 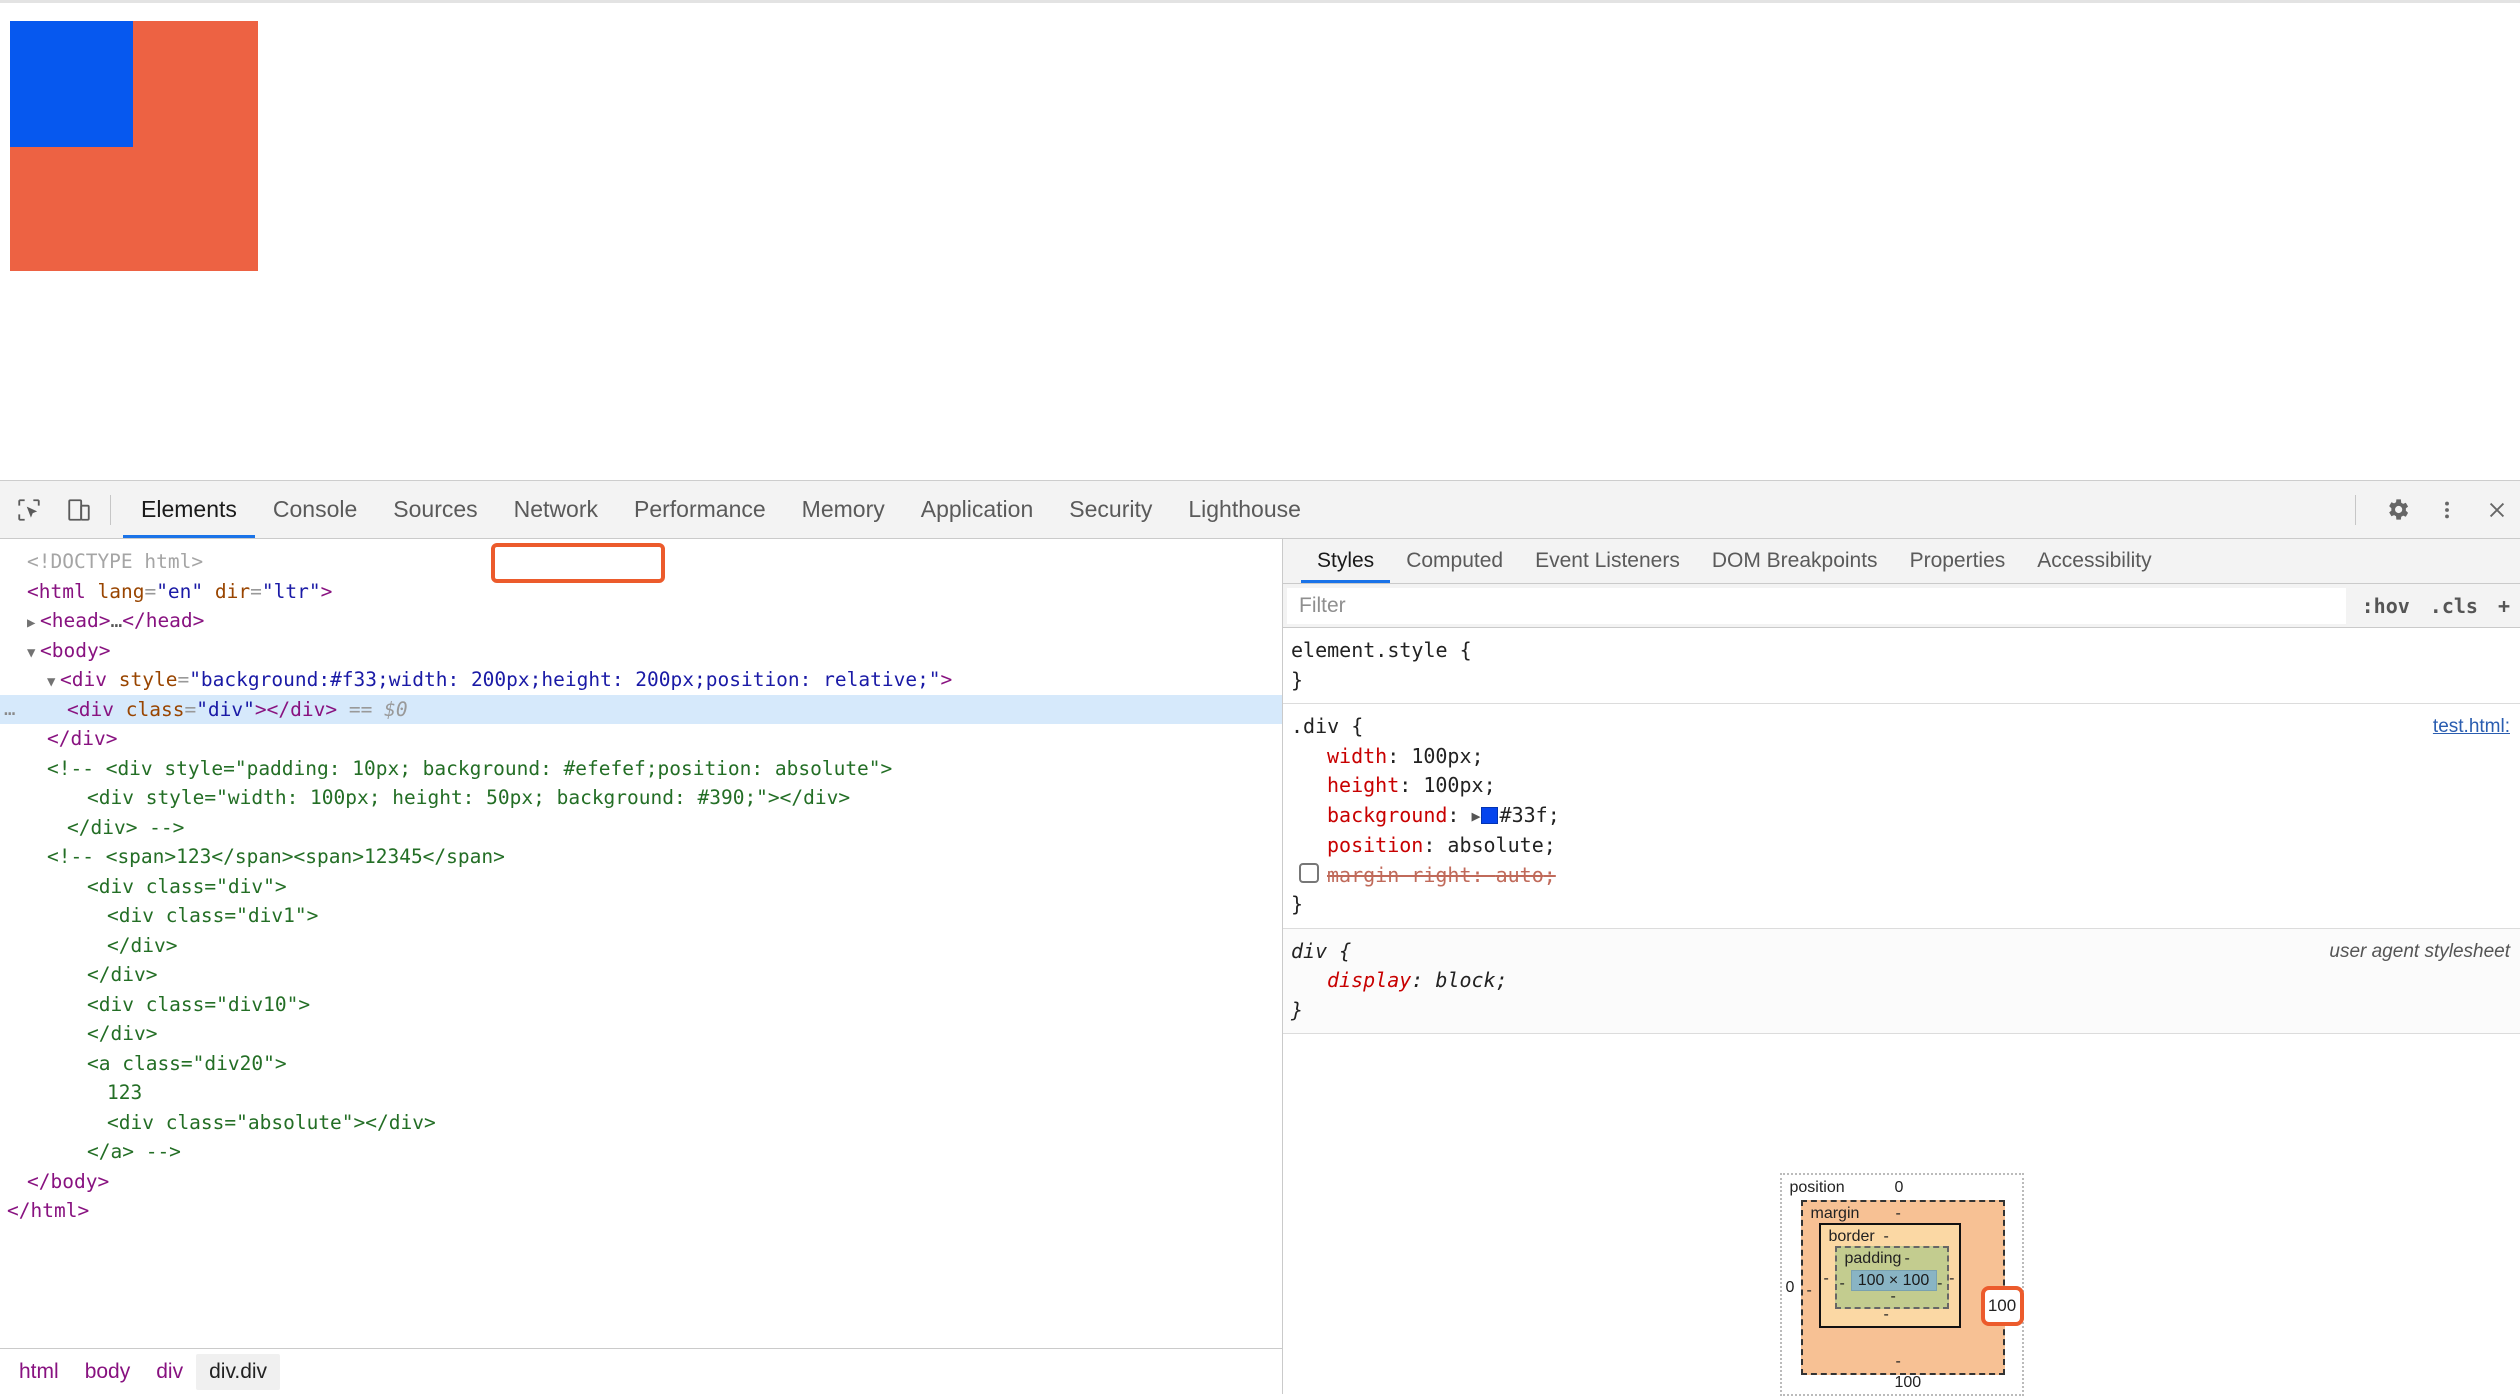 What do you see at coordinates (1898, 1214) in the screenshot?
I see `bm-margin-top: -` at bounding box center [1898, 1214].